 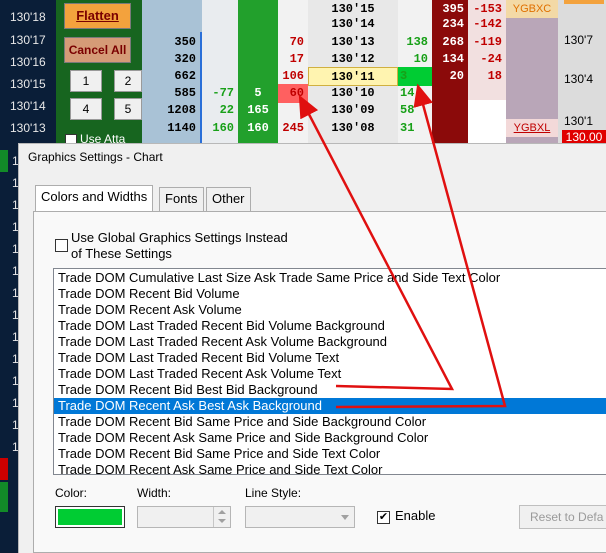 What do you see at coordinates (61, 245) in the screenshot?
I see `use-global-settings-checkbox` at bounding box center [61, 245].